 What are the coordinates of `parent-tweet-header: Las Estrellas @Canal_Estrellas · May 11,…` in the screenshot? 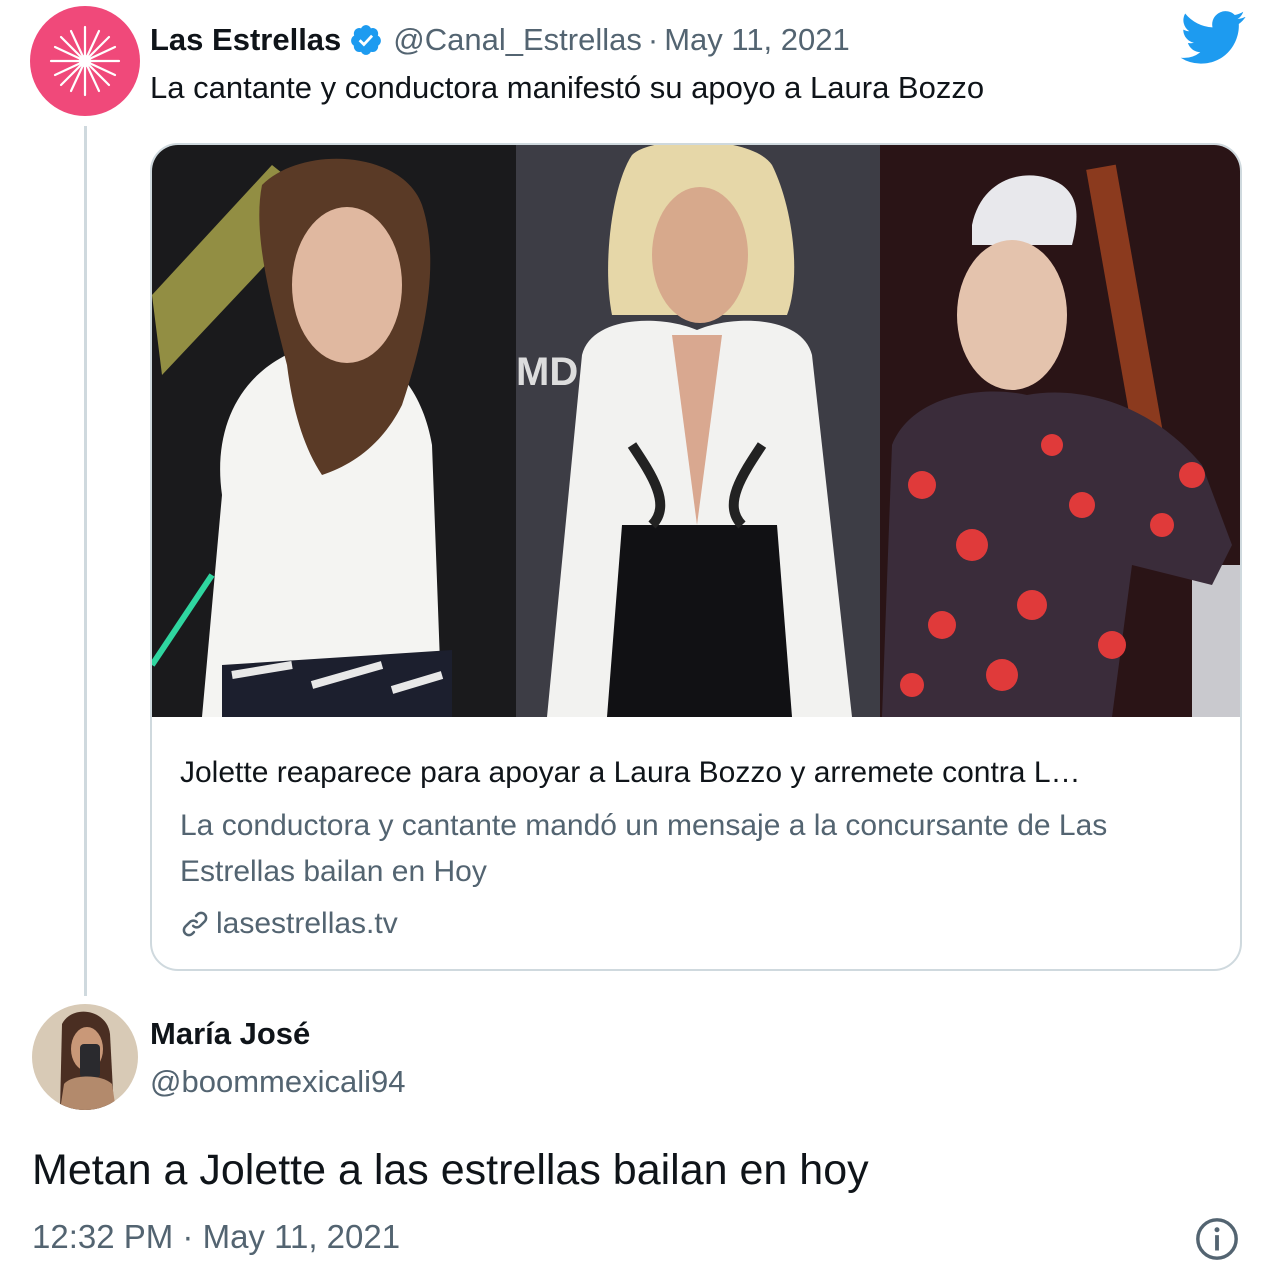 It's located at (500, 40).